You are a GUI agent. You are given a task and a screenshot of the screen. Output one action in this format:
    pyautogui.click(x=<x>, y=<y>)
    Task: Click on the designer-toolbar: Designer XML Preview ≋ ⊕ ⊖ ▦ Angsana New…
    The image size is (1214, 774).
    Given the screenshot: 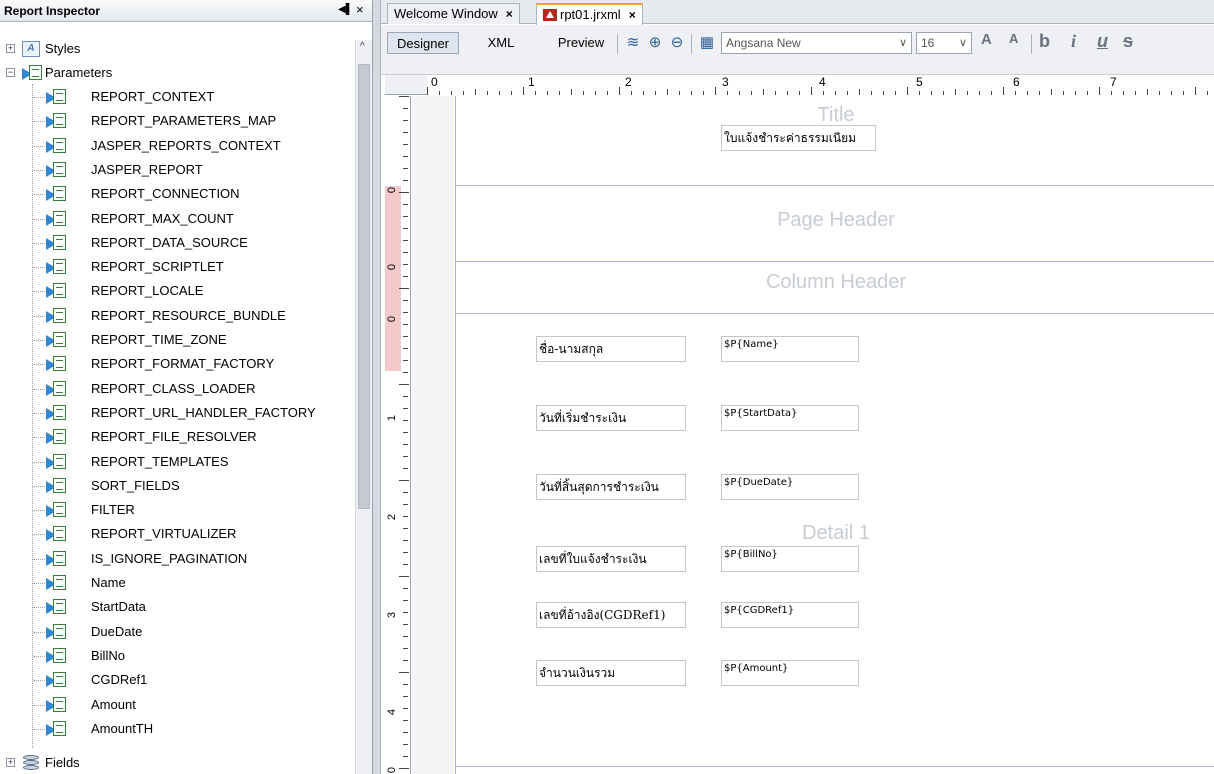 What is the action you would take?
    pyautogui.click(x=797, y=50)
    